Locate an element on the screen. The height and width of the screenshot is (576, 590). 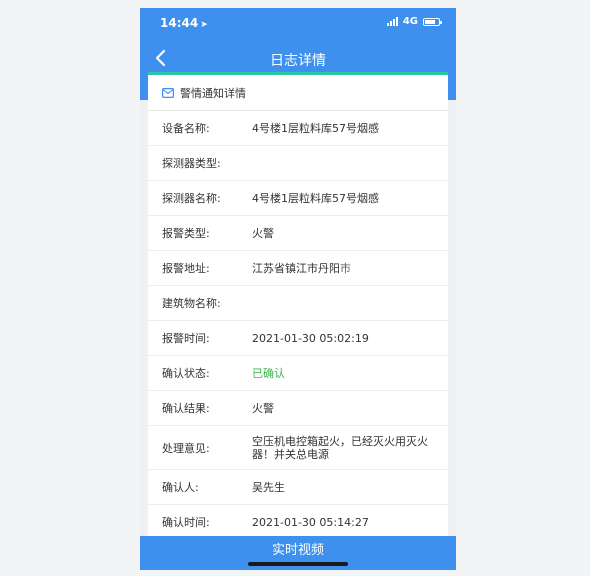
row-device-name: 设备名称: 4号楼1层粒料库57号烟感 is located at coordinates (298, 128).